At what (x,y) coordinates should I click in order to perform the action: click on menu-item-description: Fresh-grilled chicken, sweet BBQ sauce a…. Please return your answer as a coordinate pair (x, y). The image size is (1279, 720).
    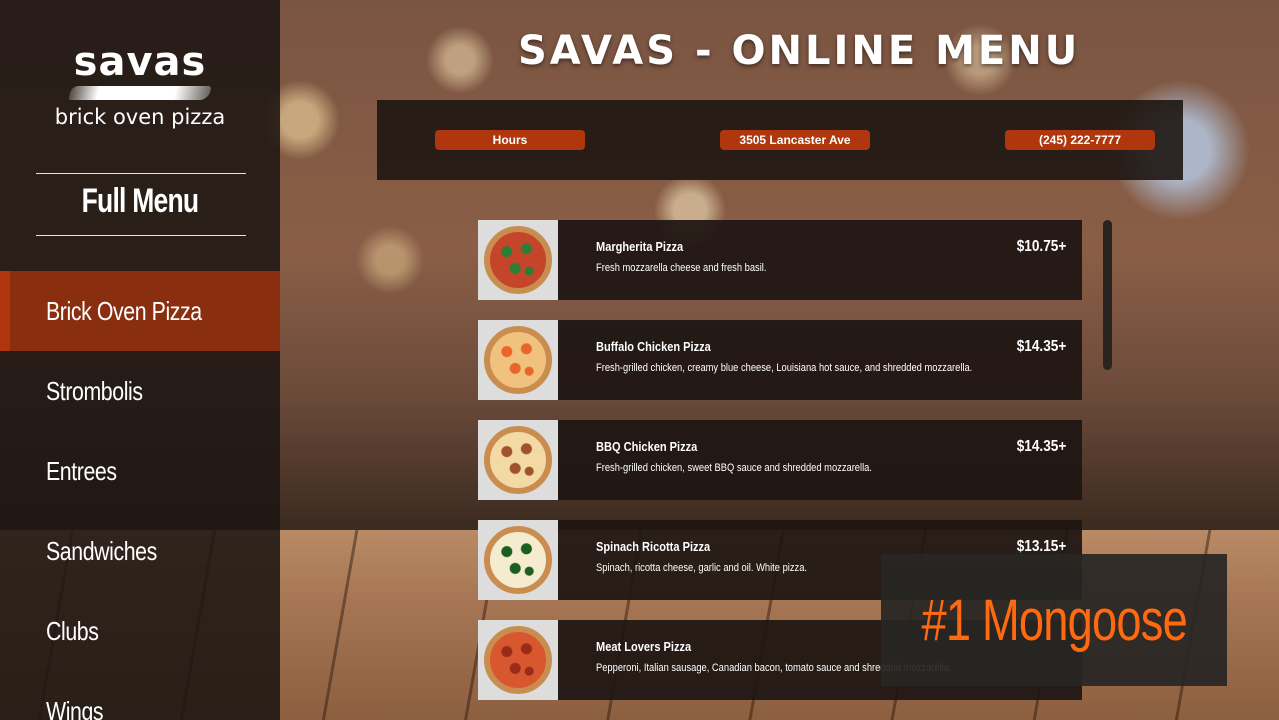
    Looking at the image, I should click on (734, 468).